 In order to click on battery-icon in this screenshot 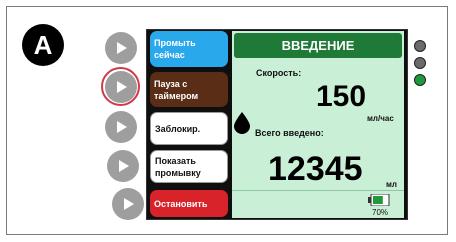, I will do `click(379, 200)`.